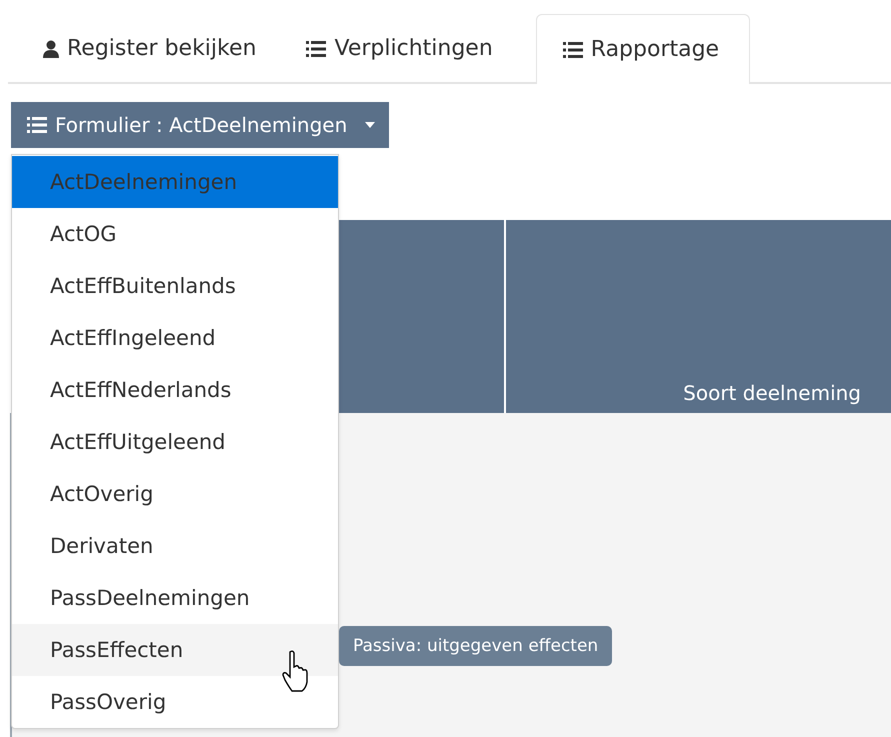 This screenshot has width=891, height=737. Describe the element at coordinates (370, 125) in the screenshot. I see `caret-icon` at that location.